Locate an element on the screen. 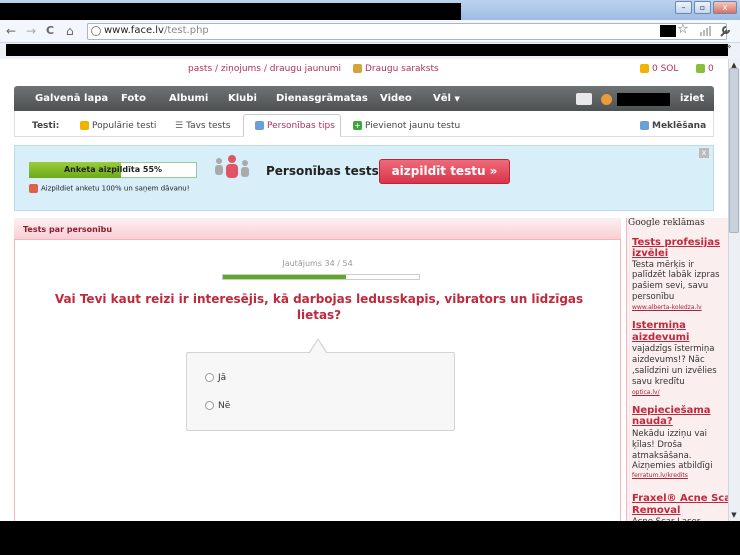 The width and height of the screenshot is (740, 555). tab-popular-tests: Populārie testi is located at coordinates (118, 126).